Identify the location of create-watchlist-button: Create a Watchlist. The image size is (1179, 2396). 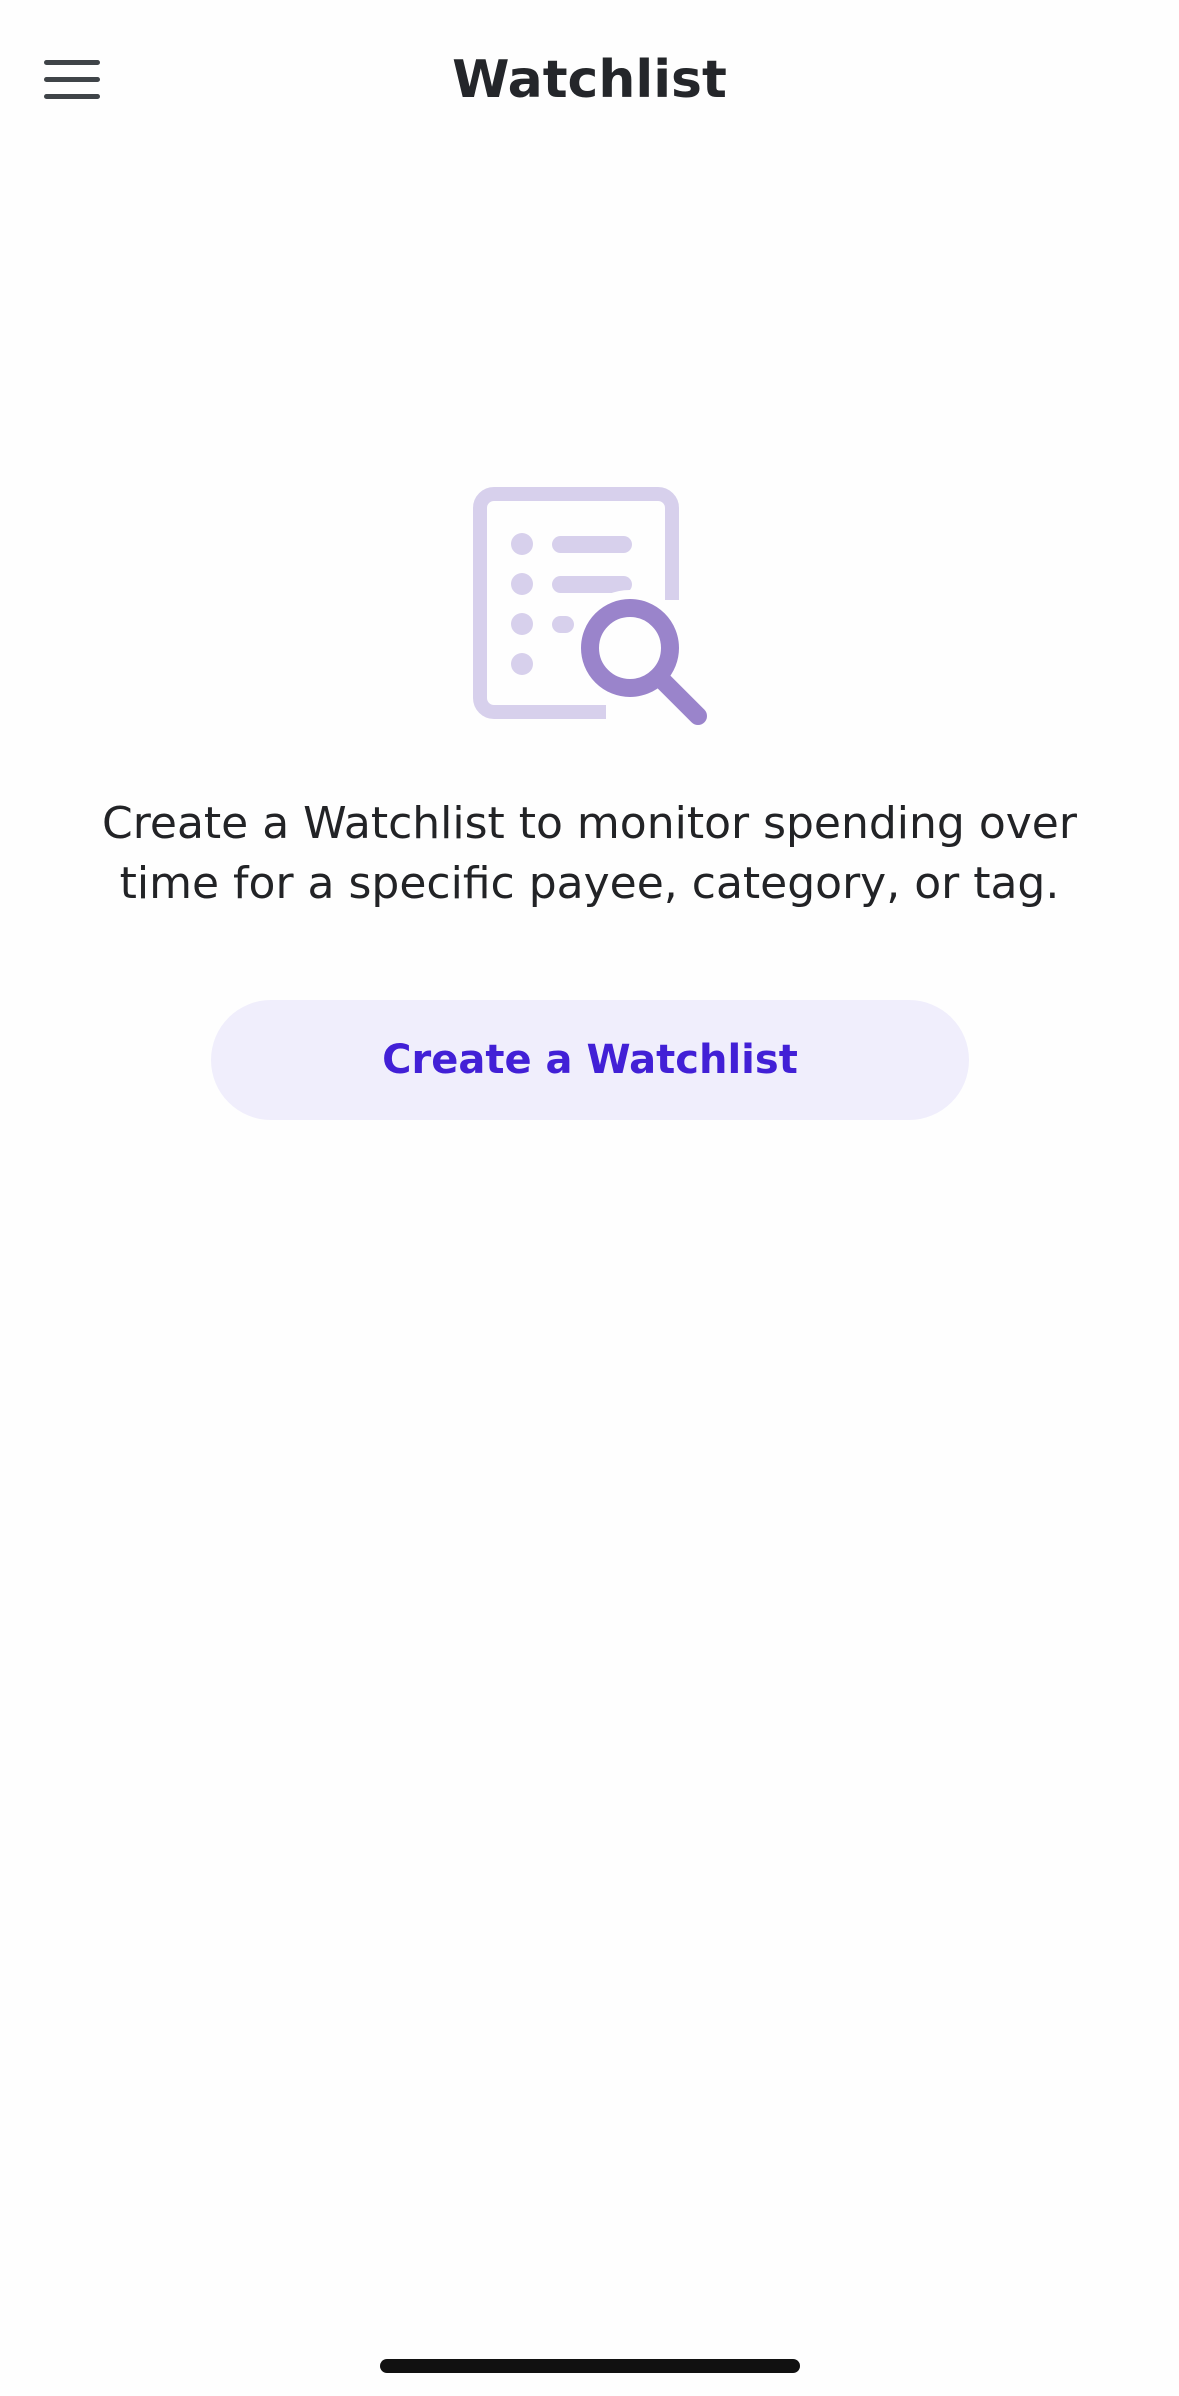
(590, 1060).